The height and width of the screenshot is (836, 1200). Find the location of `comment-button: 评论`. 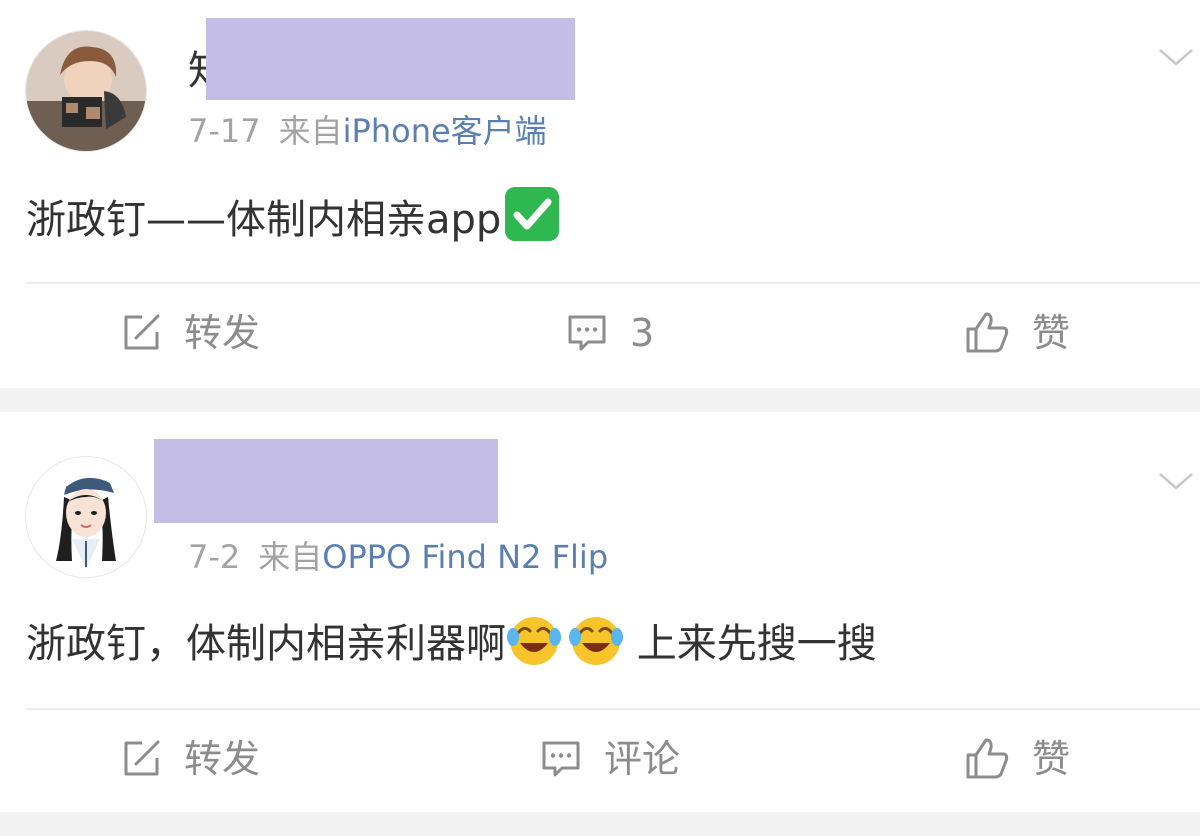

comment-button: 评论 is located at coordinates (610, 759).